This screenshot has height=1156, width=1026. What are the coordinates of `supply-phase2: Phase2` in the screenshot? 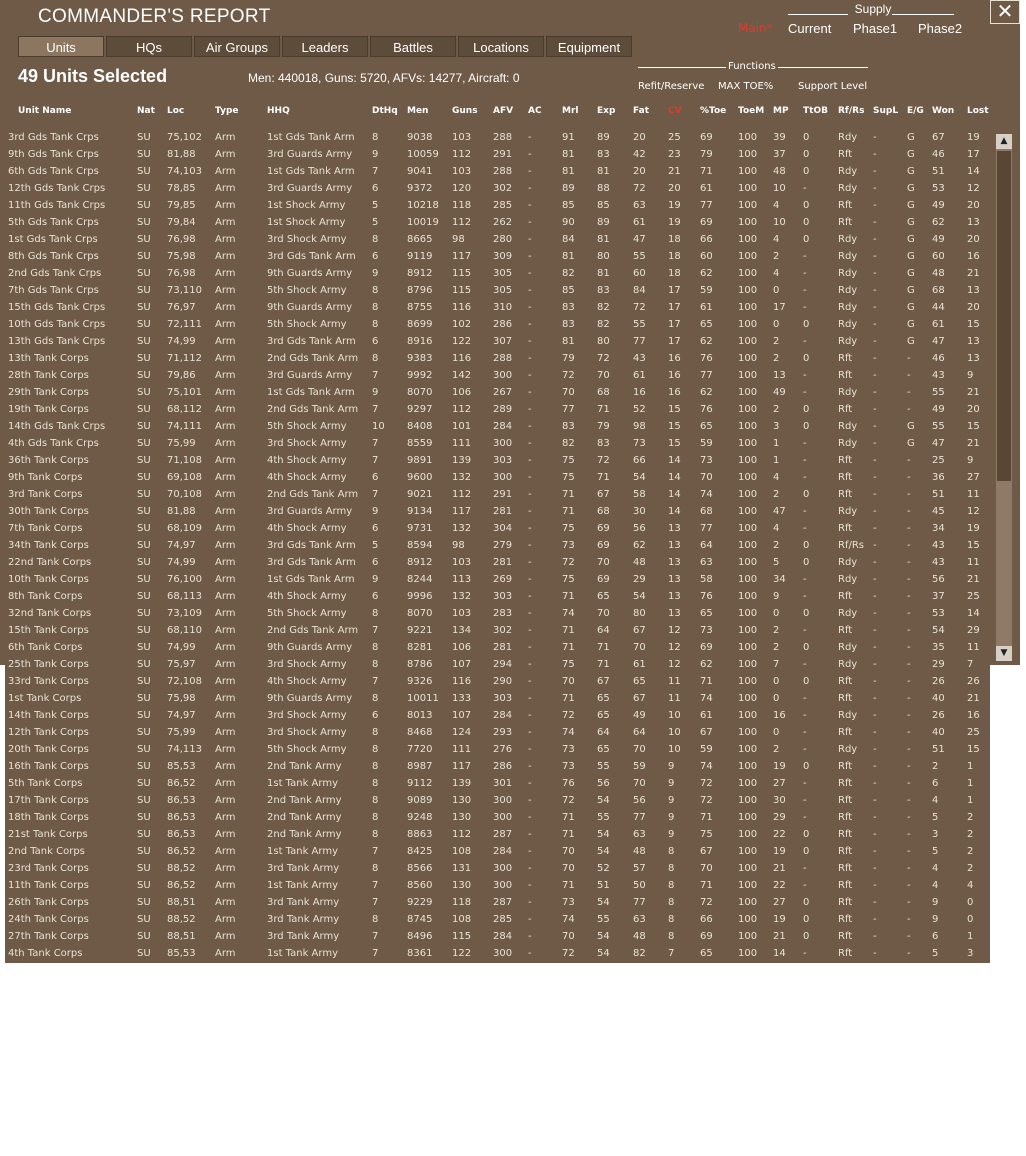 It's located at (940, 28).